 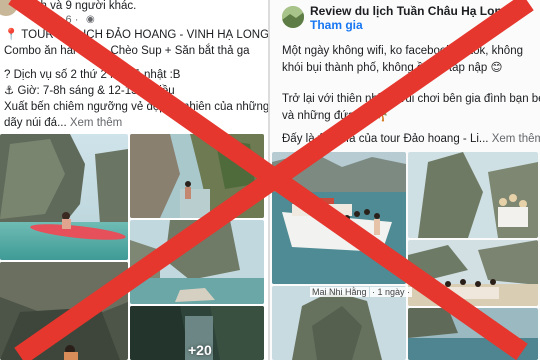 I want to click on photo-water, so click(x=473, y=334).